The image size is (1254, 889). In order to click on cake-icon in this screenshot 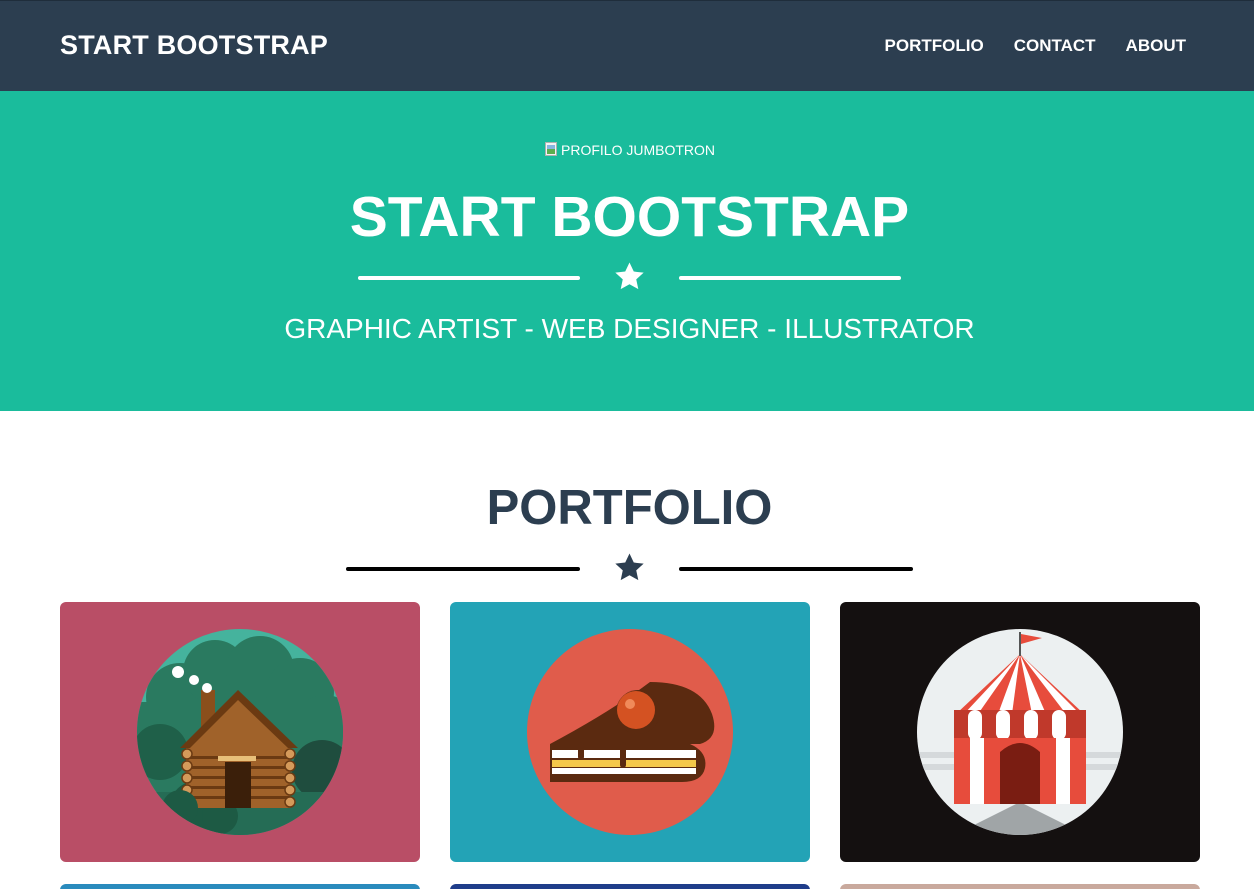, I will do `click(630, 732)`.